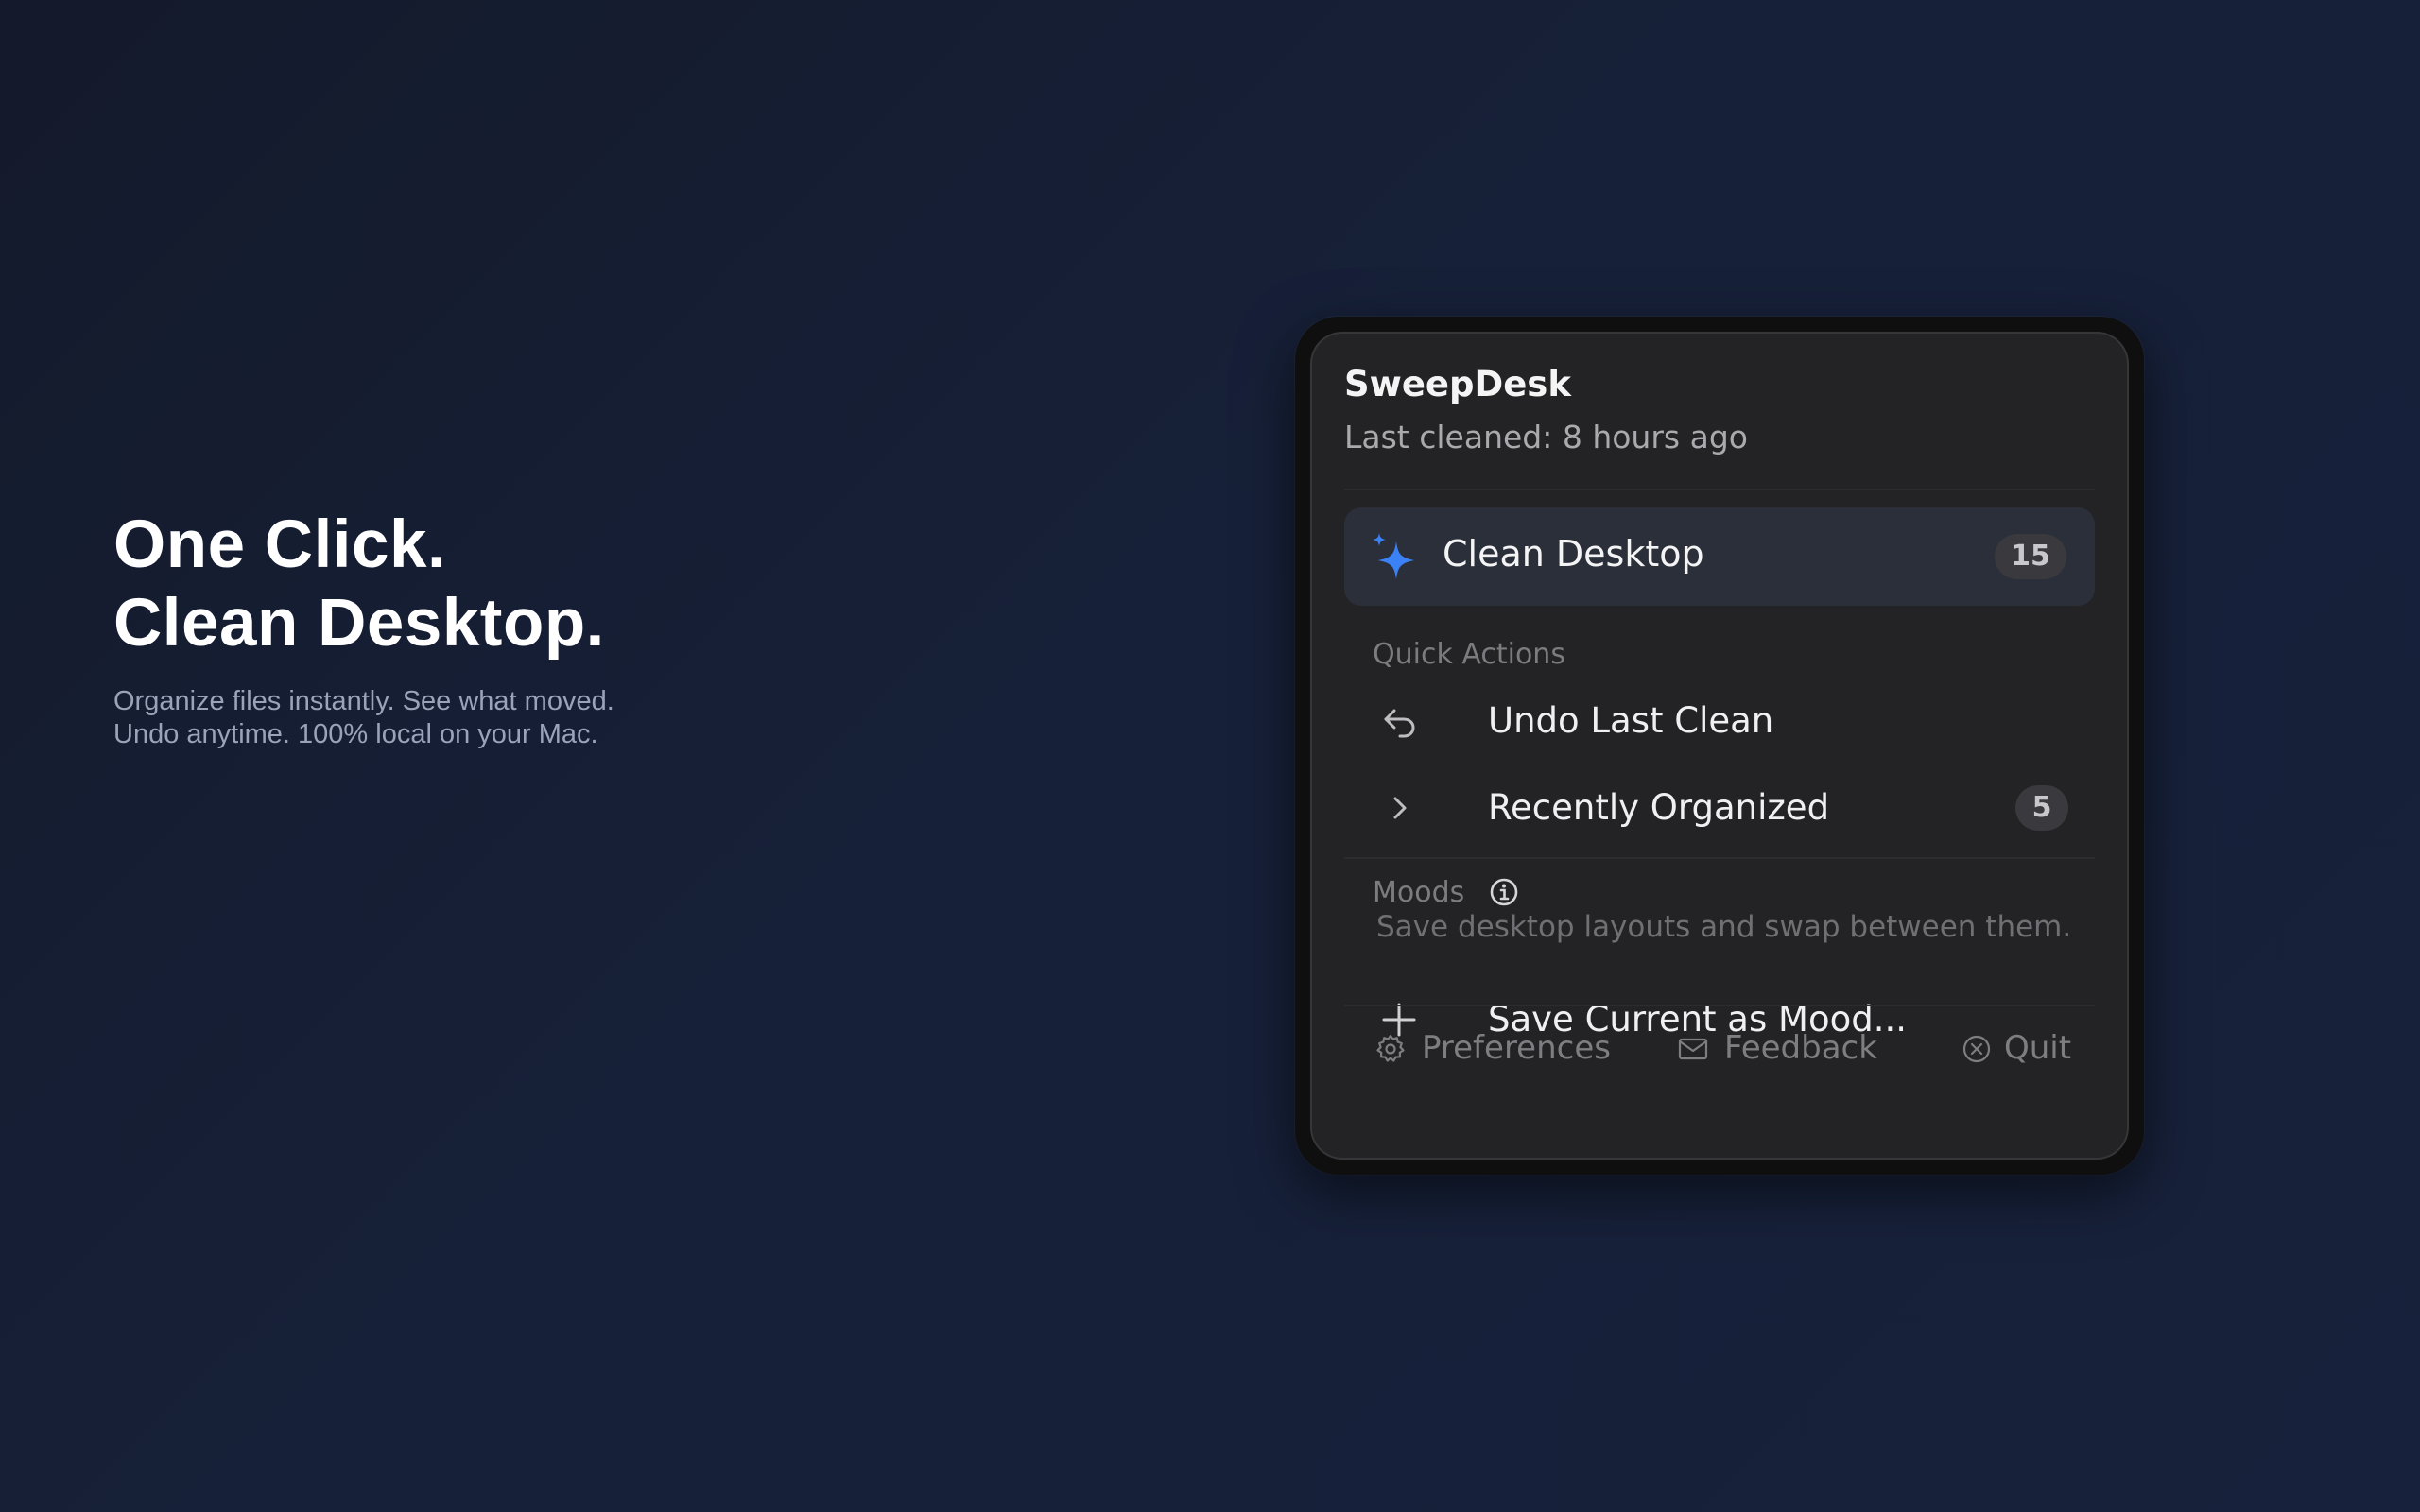 The height and width of the screenshot is (1512, 2420). What do you see at coordinates (2038, 1048) in the screenshot?
I see `quit-label: Quit` at bounding box center [2038, 1048].